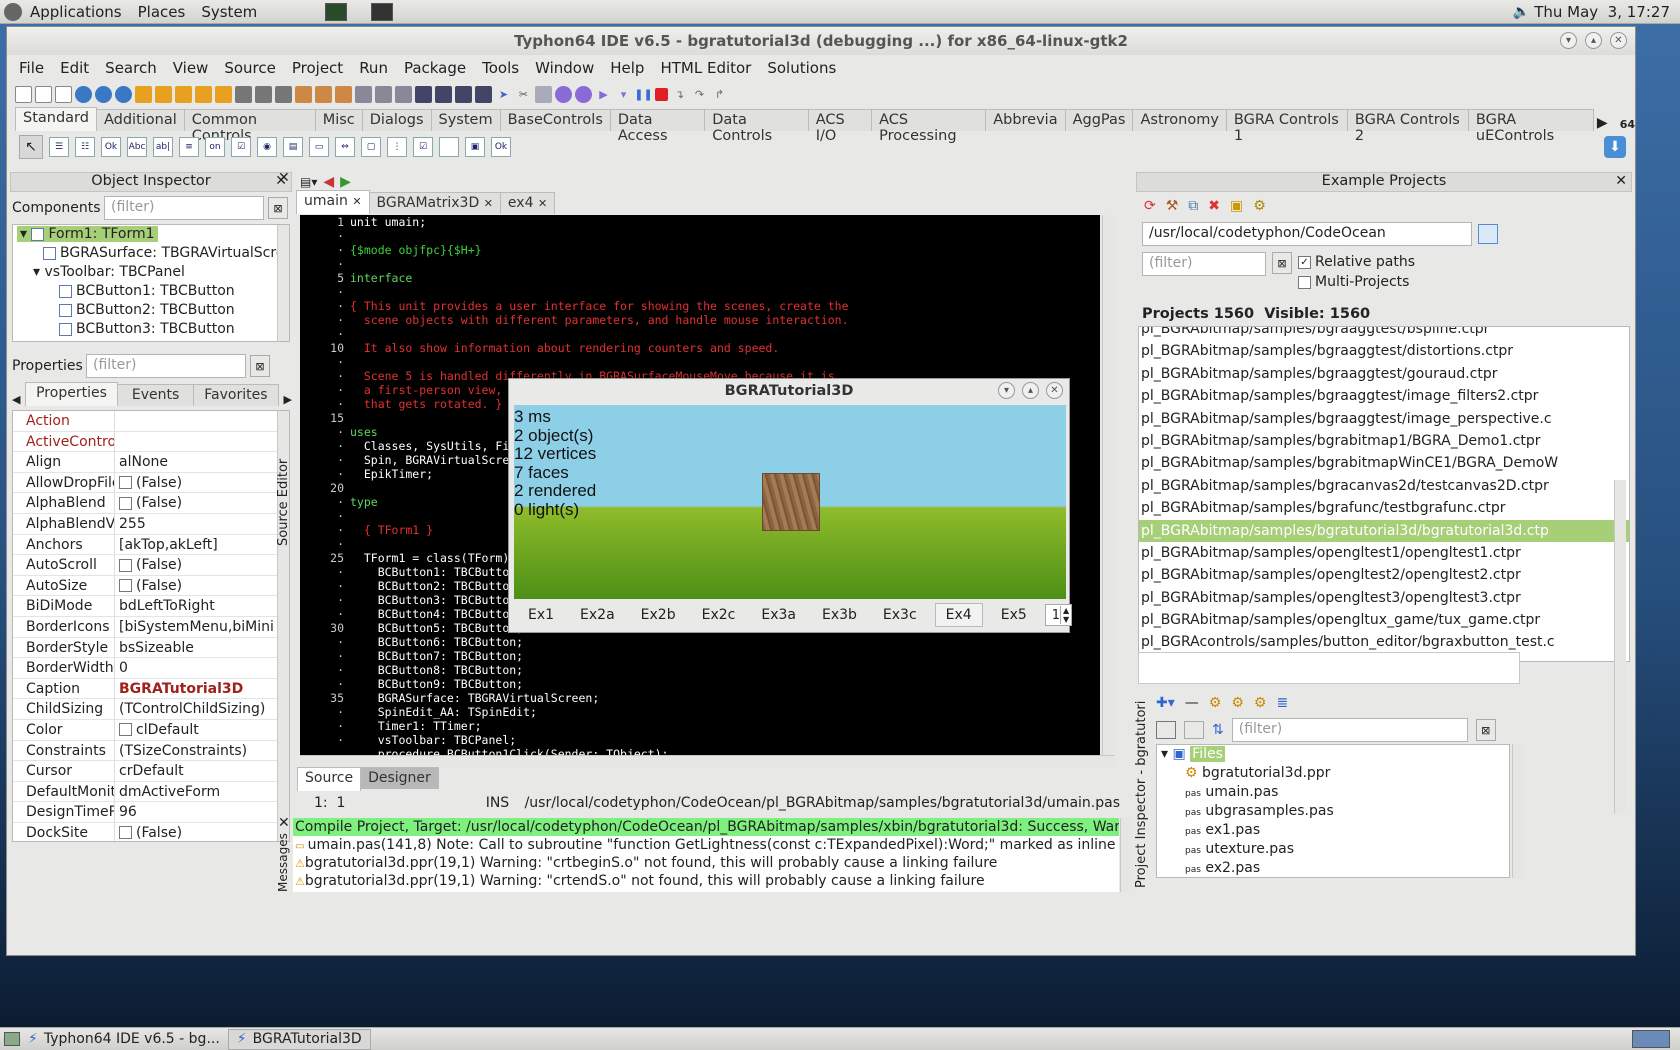 The height and width of the screenshot is (1050, 1680). I want to click on property-row: Anchors [akTop,akLeft], so click(151, 545).